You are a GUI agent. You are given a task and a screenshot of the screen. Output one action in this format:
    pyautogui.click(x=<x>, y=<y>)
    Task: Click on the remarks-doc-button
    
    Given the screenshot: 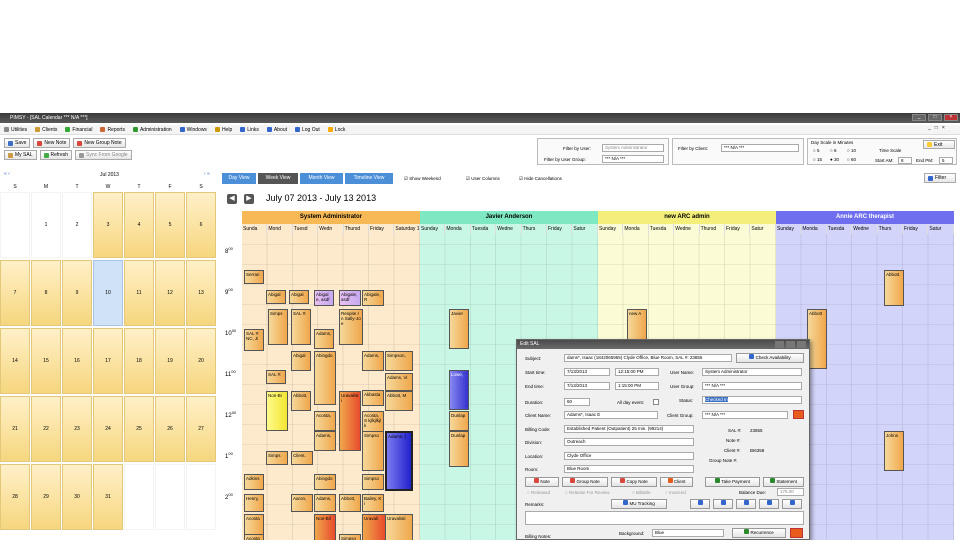 What is the action you would take?
    pyautogui.click(x=769, y=504)
    